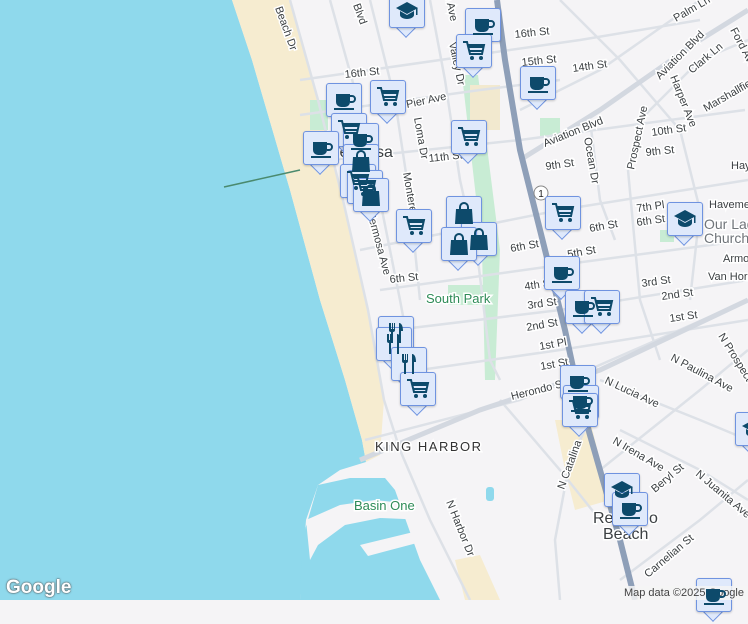  I want to click on pond, so click(490, 494).